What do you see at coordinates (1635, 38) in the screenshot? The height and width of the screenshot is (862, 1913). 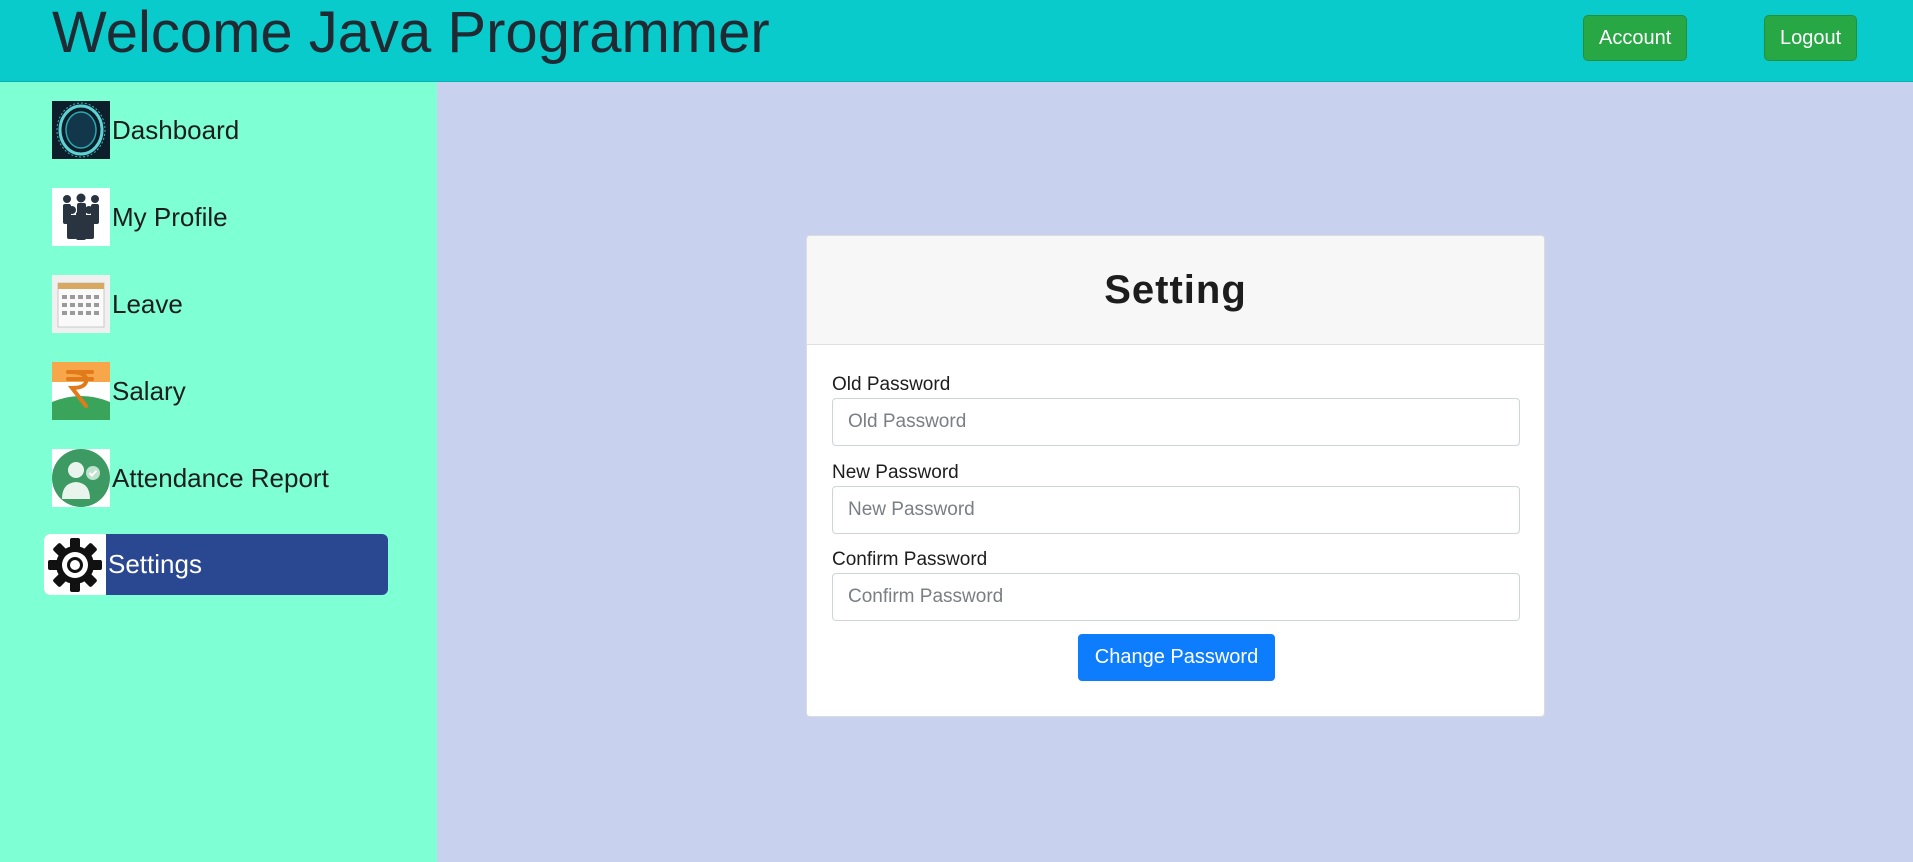 I see `account-button: Account` at bounding box center [1635, 38].